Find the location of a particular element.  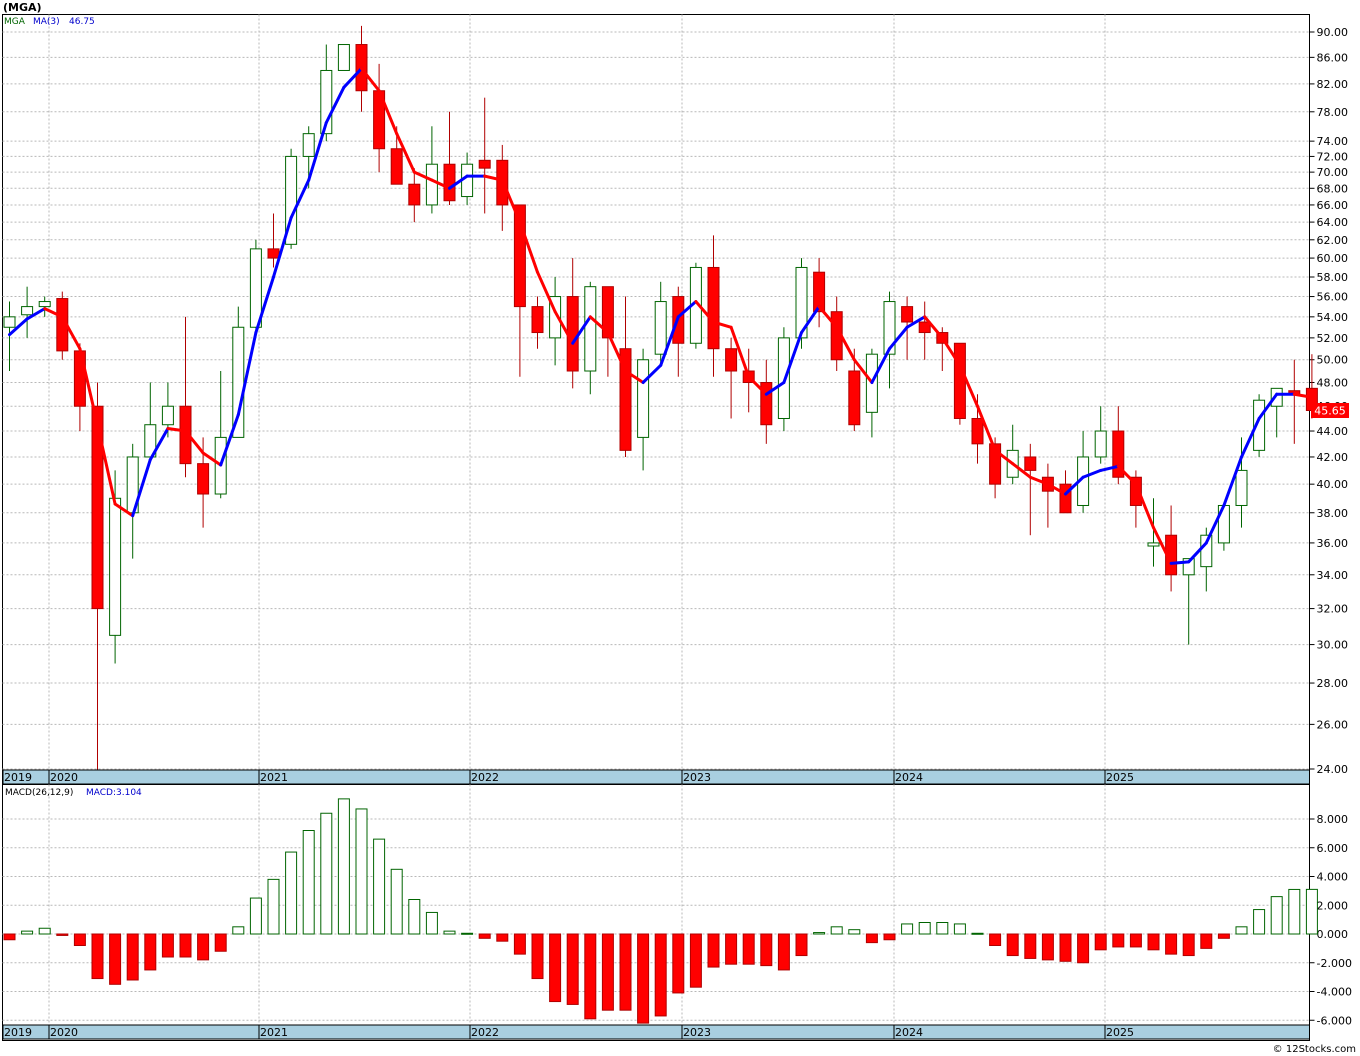

macd-tick-label: 8.000 is located at coordinates (1333, 819).